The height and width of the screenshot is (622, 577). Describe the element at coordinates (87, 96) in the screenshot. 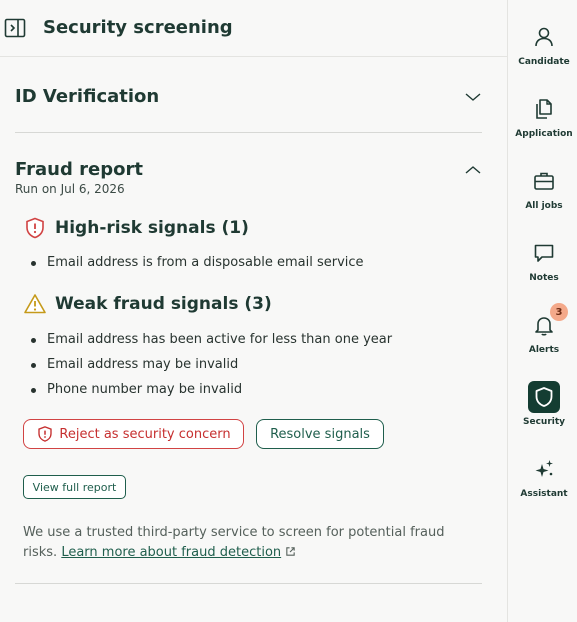

I see `id-verification-title: ID Verification` at that location.